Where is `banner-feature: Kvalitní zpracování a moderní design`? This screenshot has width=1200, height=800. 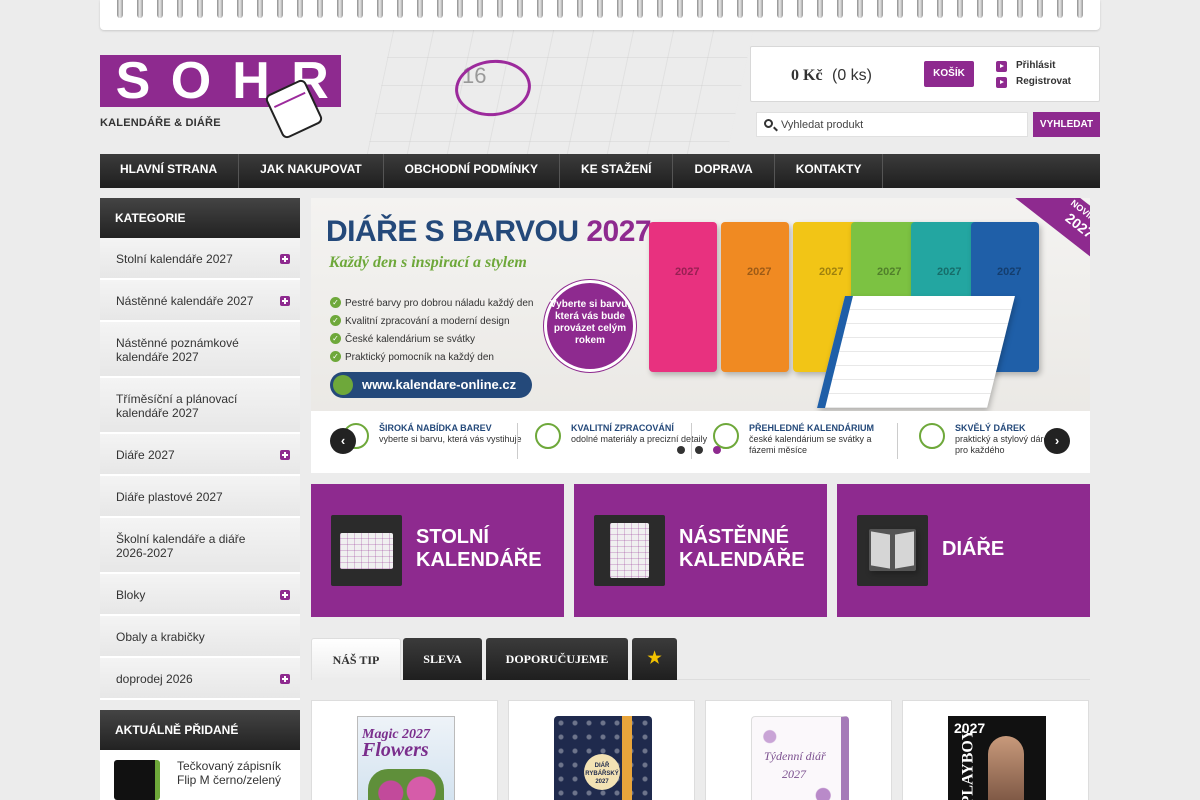 banner-feature: Kvalitní zpracování a moderní design is located at coordinates (420, 321).